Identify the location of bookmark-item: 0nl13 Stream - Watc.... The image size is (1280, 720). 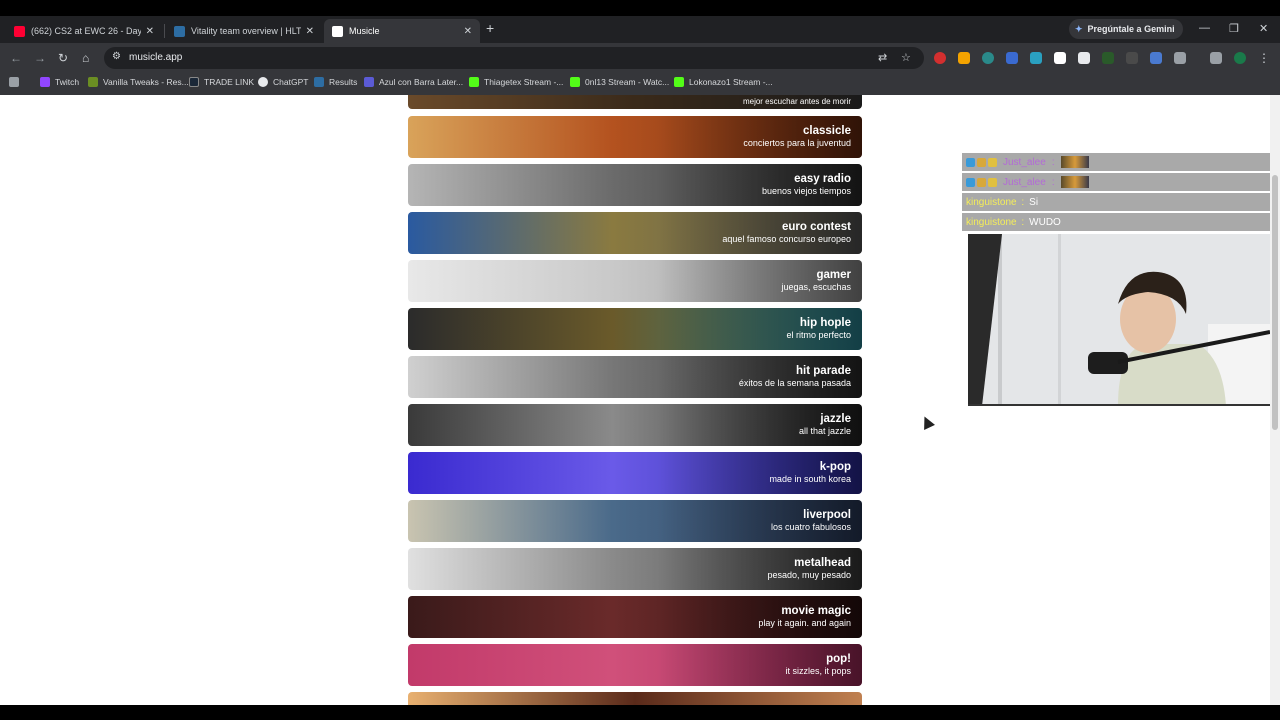
(619, 82).